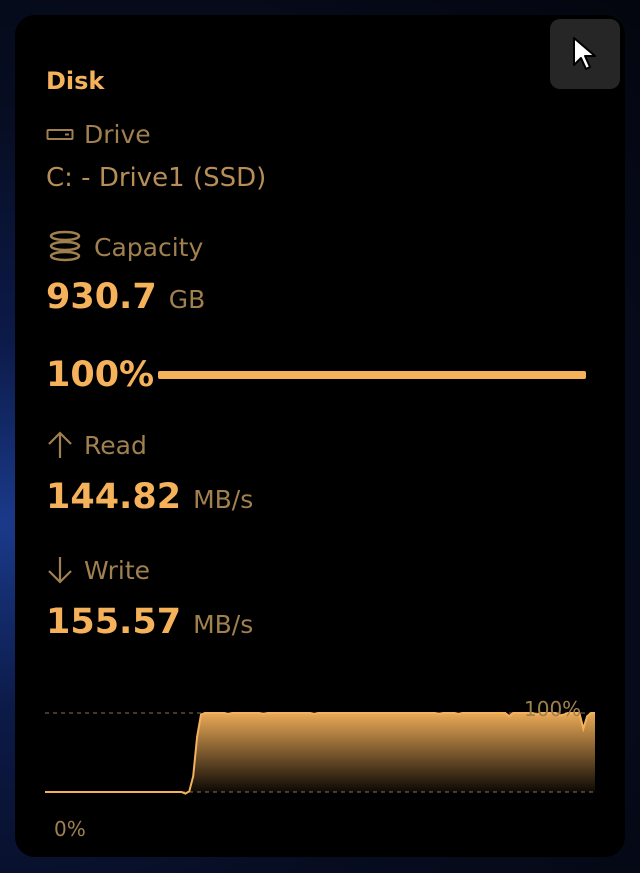  What do you see at coordinates (114, 497) in the screenshot?
I see `read-value: 144.82` at bounding box center [114, 497].